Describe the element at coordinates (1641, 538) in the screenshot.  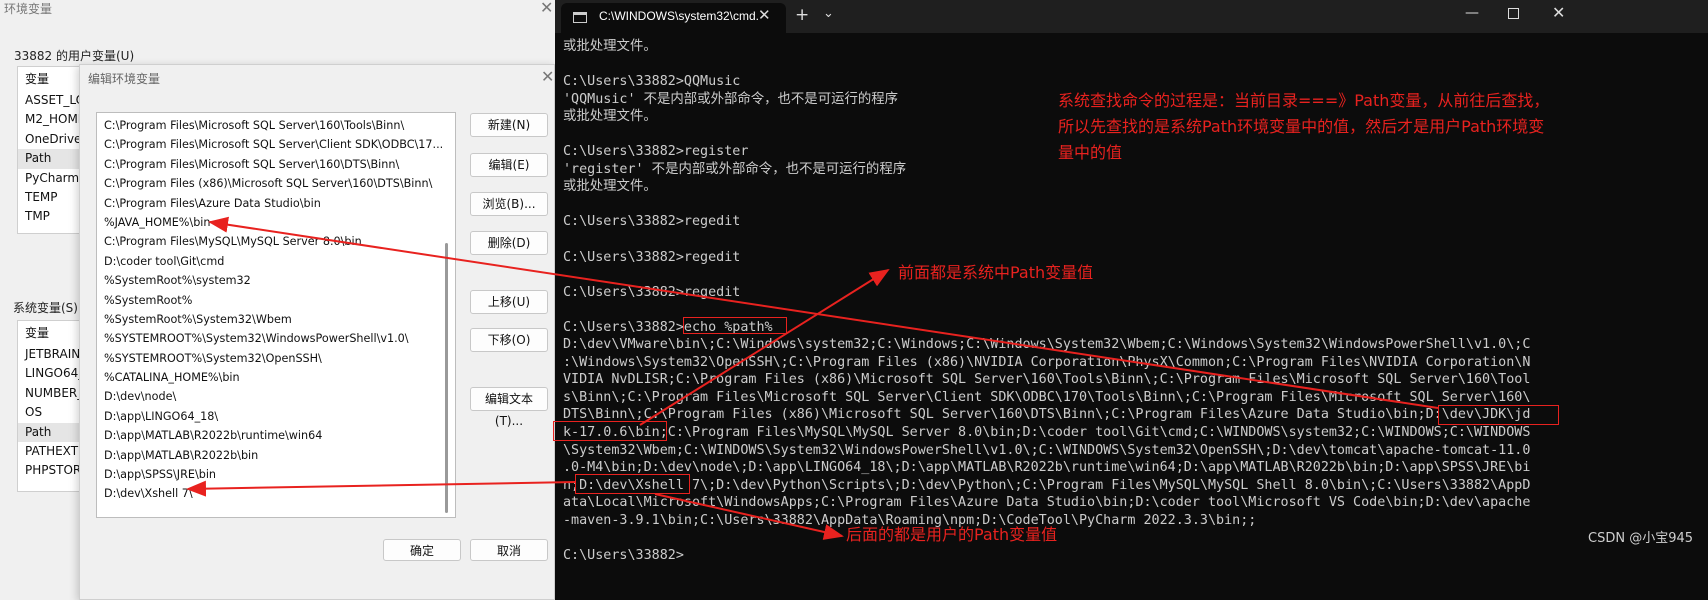
I see `watermark: CSDN @小宝945` at that location.